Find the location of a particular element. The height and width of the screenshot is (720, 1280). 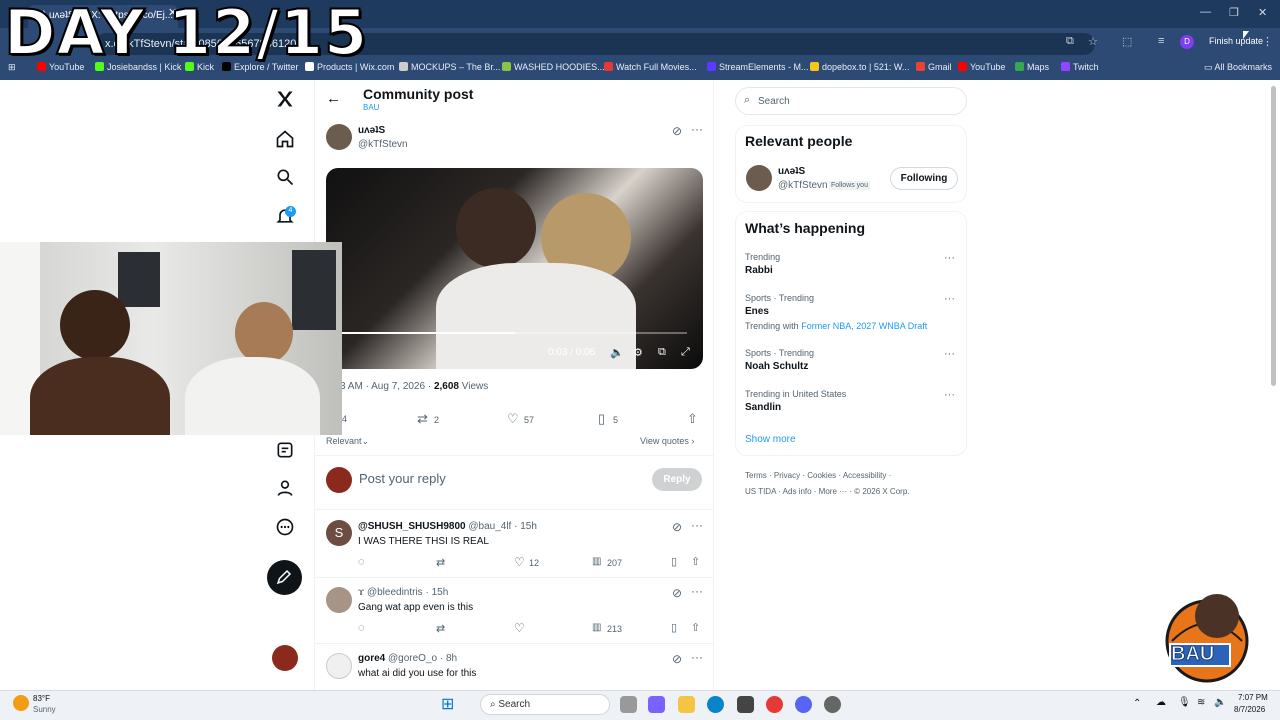

person-avatar is located at coordinates (759, 178).